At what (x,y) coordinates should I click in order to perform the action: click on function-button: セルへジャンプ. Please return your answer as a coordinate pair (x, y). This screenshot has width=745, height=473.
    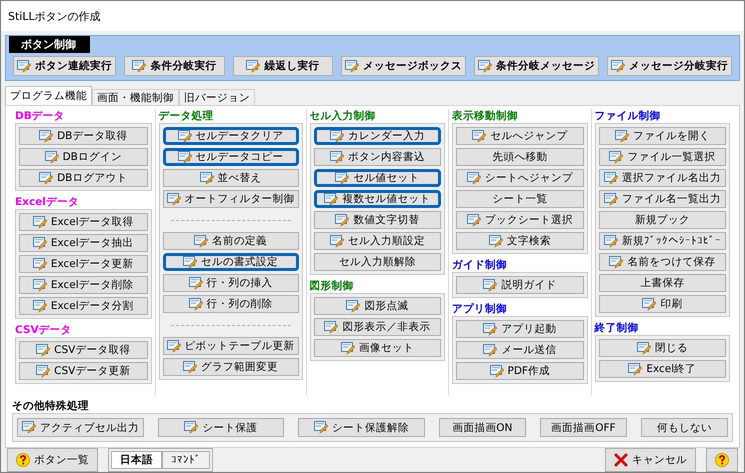
    Looking at the image, I should click on (520, 136).